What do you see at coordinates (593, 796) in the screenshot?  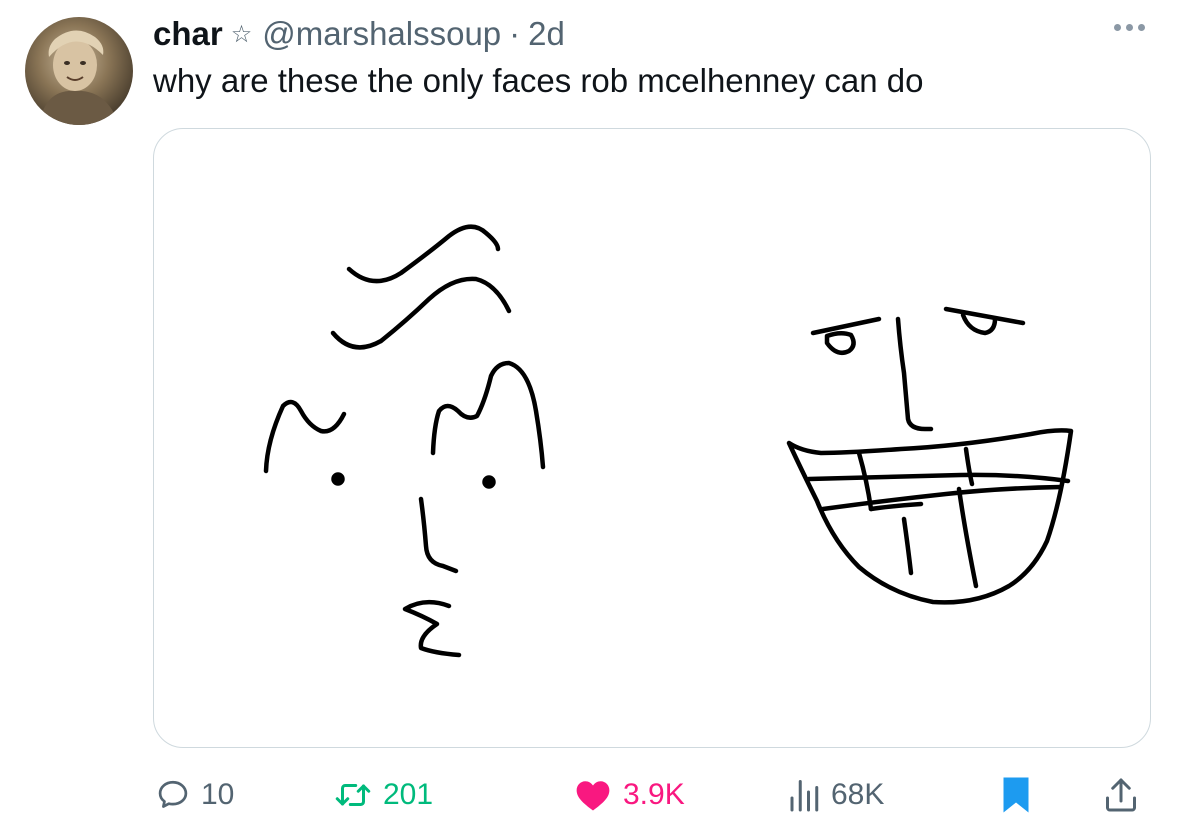 I see `heart-filled-icon` at bounding box center [593, 796].